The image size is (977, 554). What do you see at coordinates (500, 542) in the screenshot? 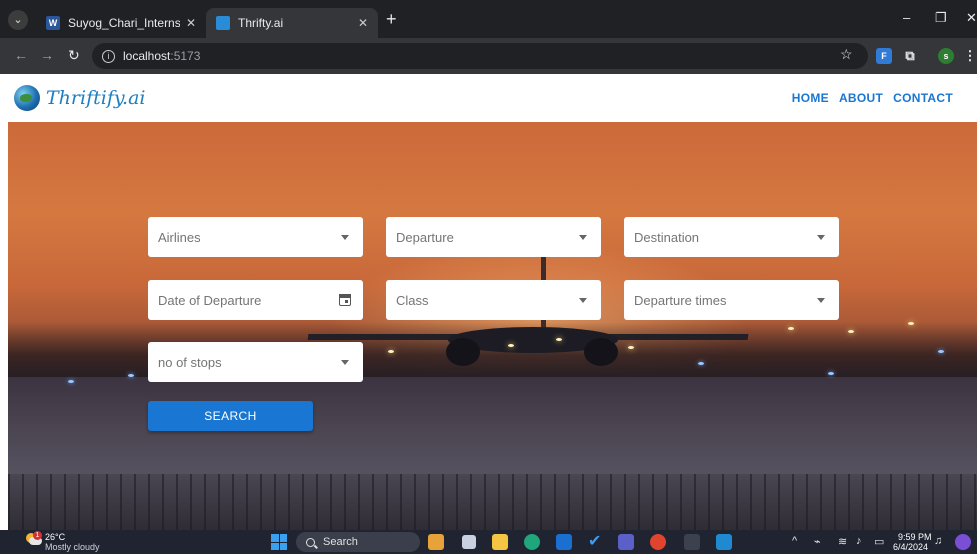
I see `file-explorer-icon` at bounding box center [500, 542].